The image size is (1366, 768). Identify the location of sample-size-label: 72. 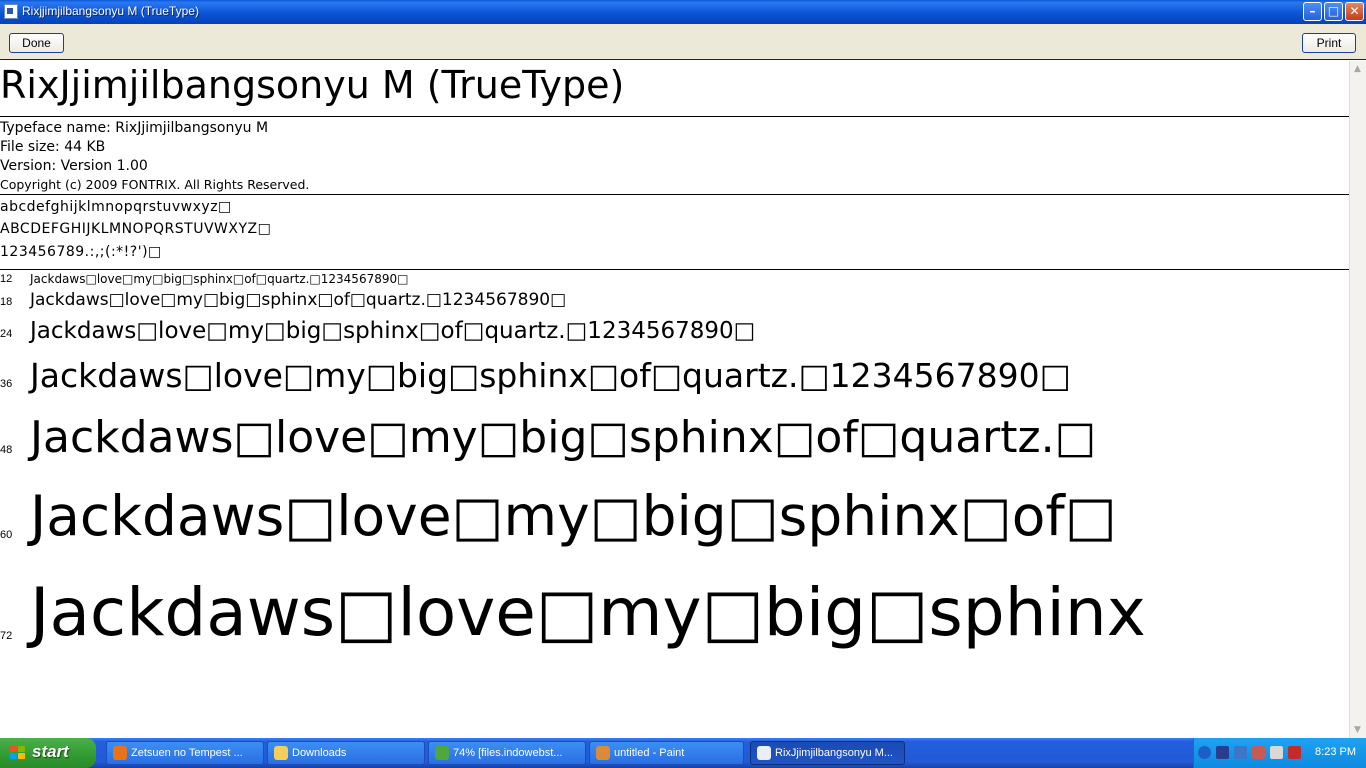
(6, 636).